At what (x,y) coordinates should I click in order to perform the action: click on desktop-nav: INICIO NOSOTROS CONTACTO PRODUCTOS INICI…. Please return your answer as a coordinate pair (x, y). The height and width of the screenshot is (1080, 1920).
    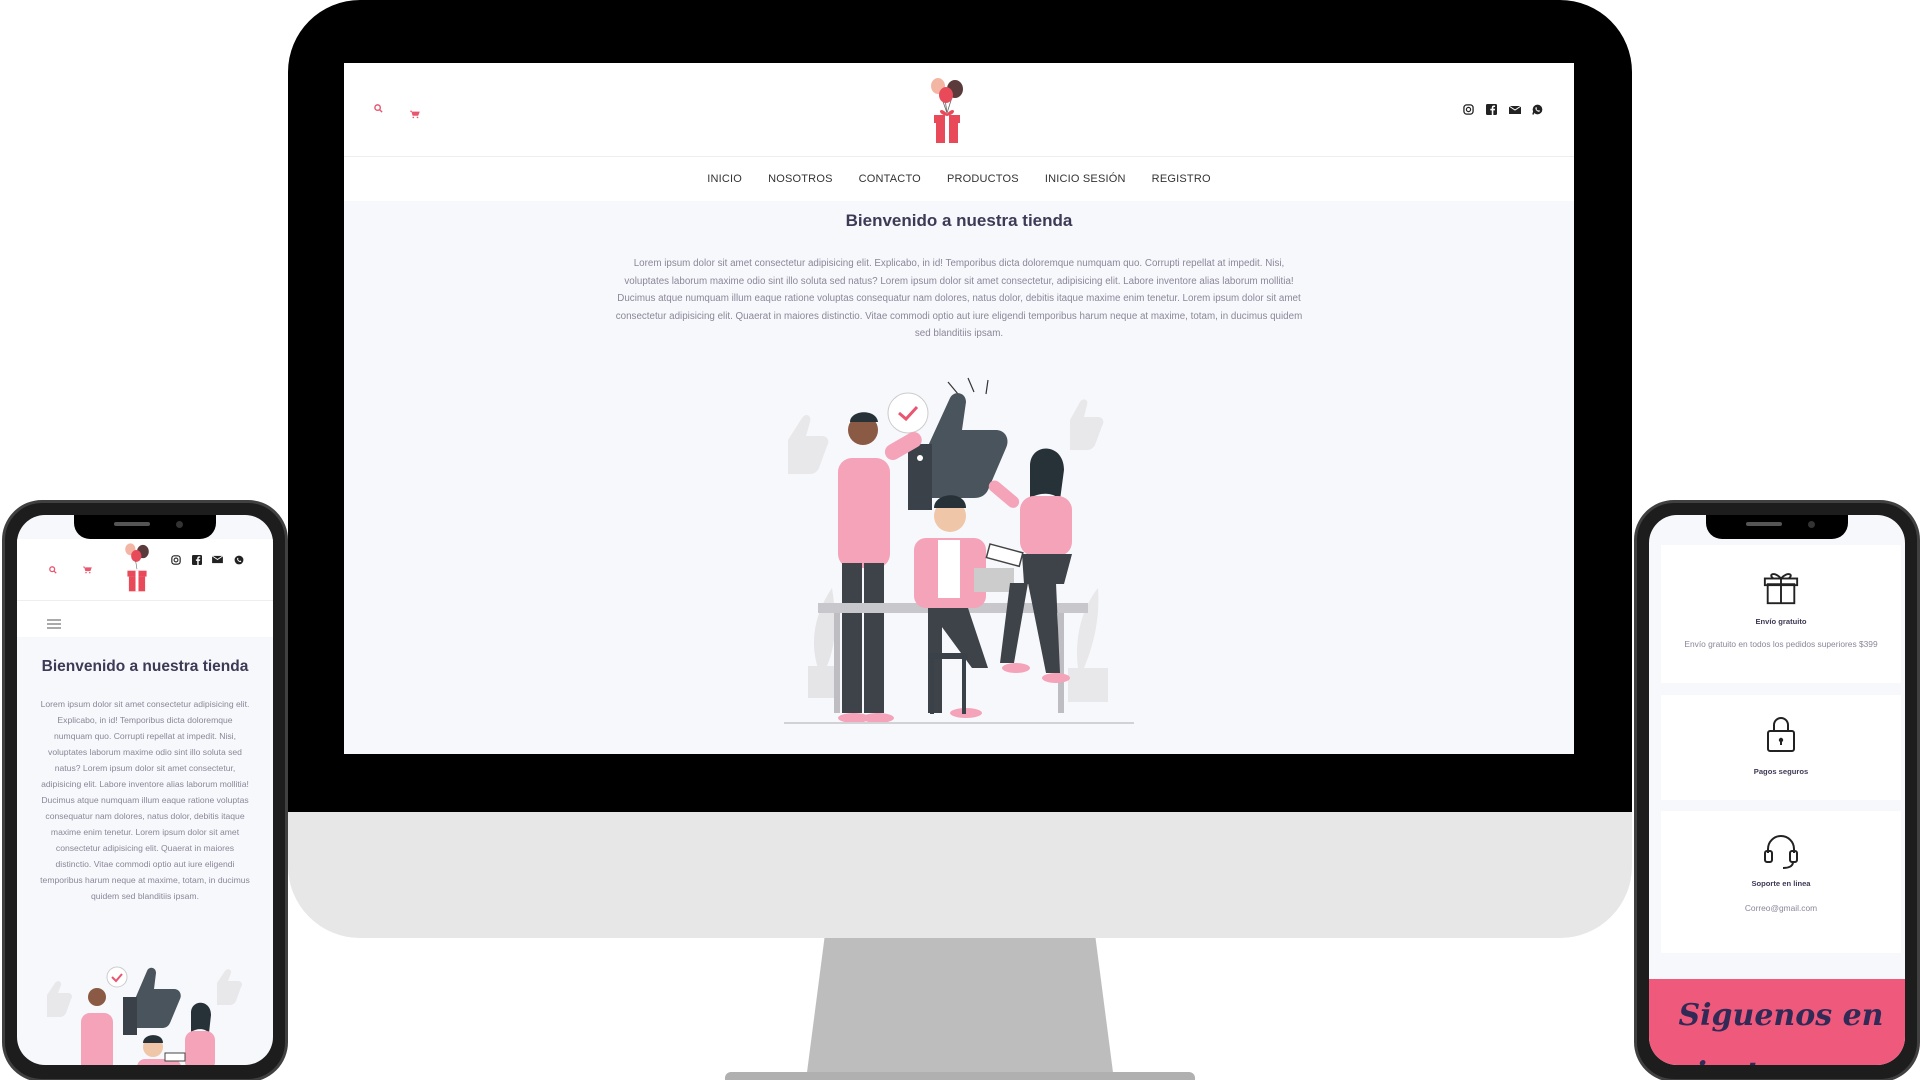
    Looking at the image, I should click on (959, 179).